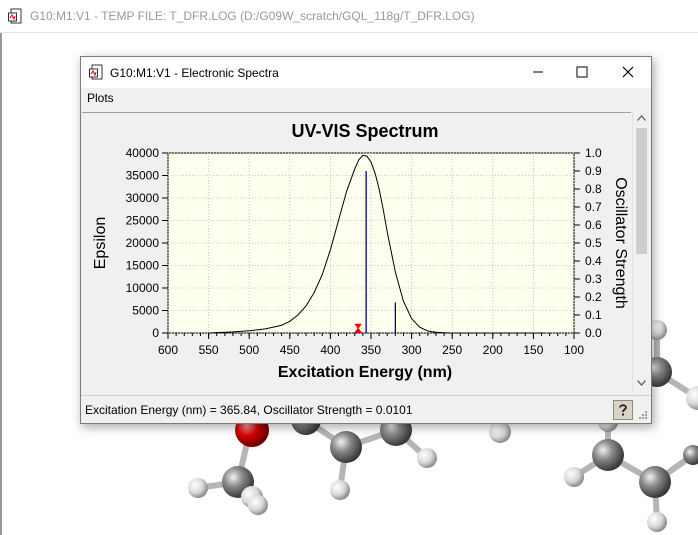  I want to click on y2-tick-label: 0.7, so click(593, 207).